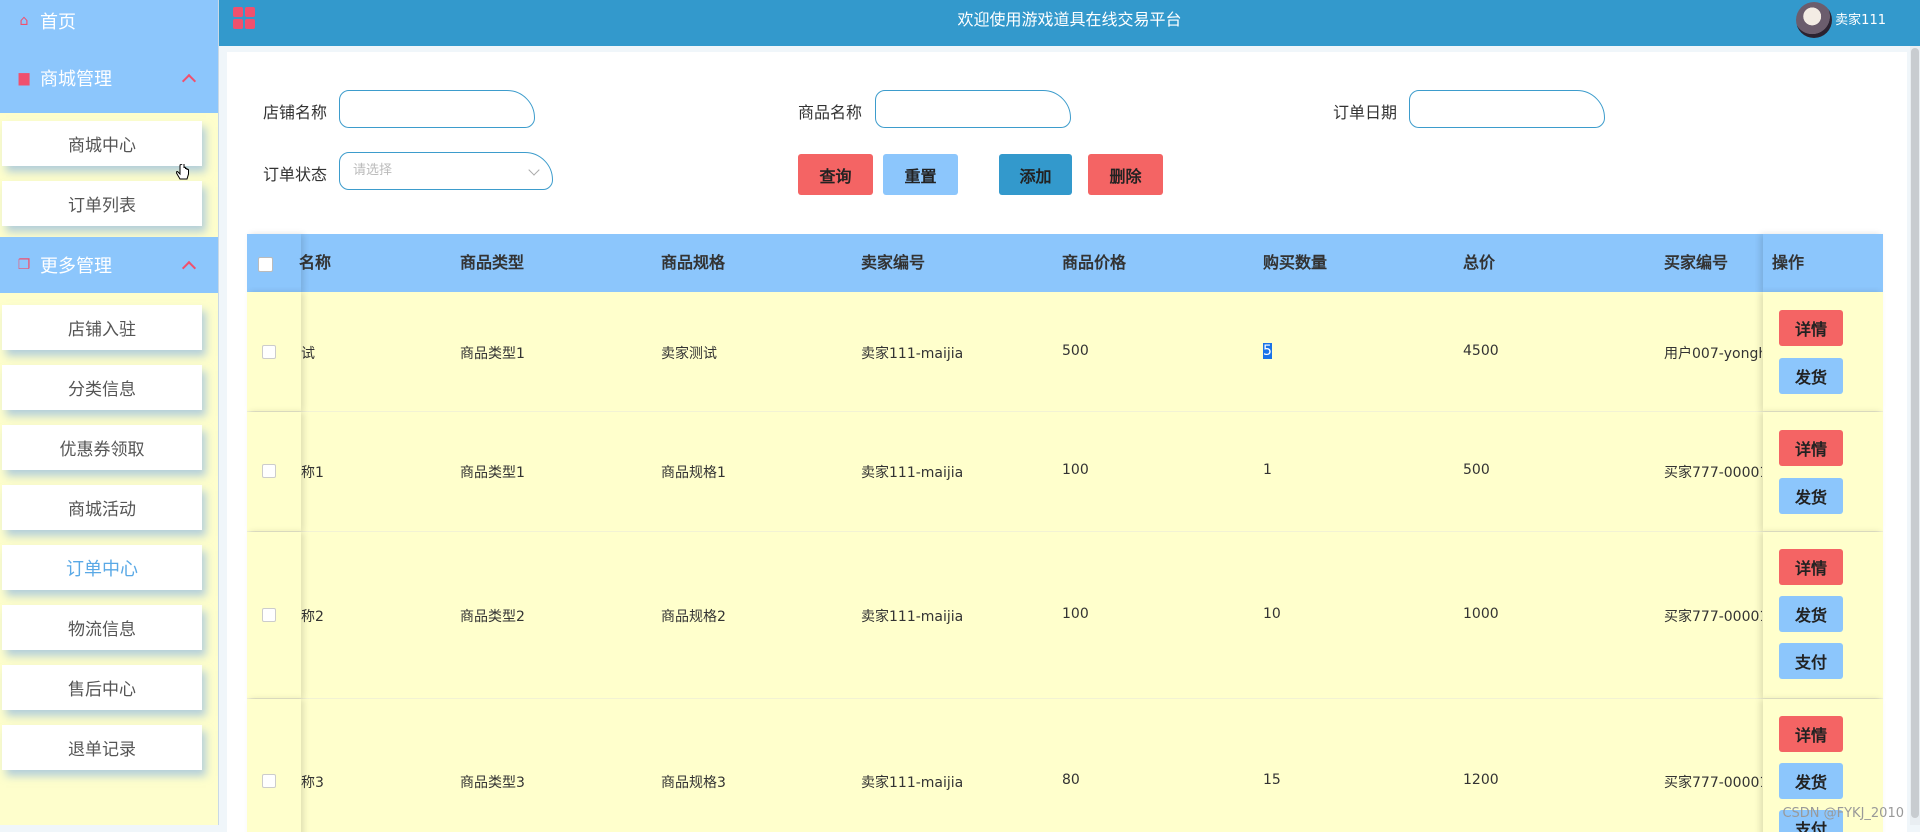  Describe the element at coordinates (1069, 19) in the screenshot. I see `app-title: 欢迎使用游戏道具在线交易平台` at that location.